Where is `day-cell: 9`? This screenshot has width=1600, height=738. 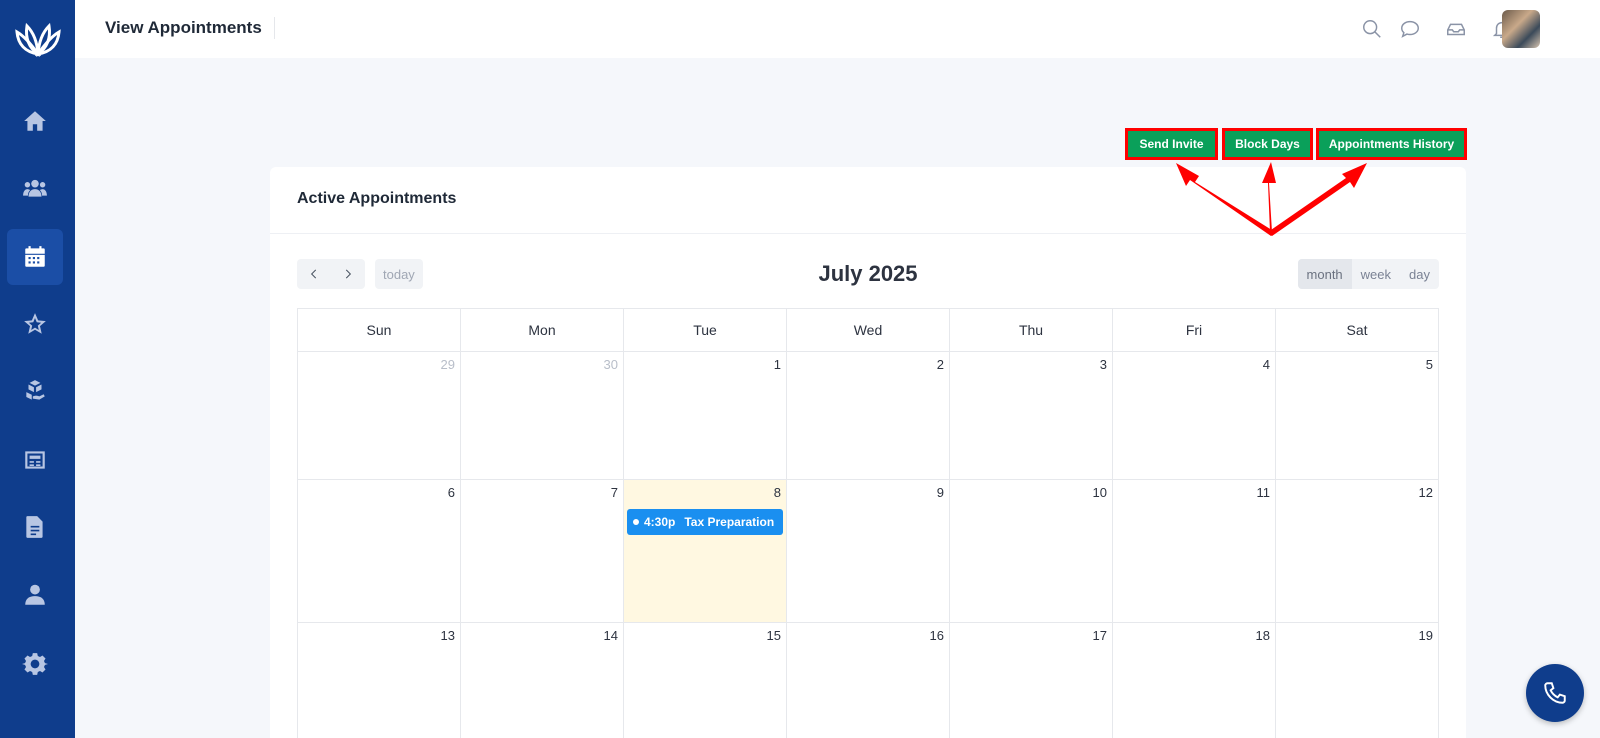
day-cell: 9 is located at coordinates (868, 551).